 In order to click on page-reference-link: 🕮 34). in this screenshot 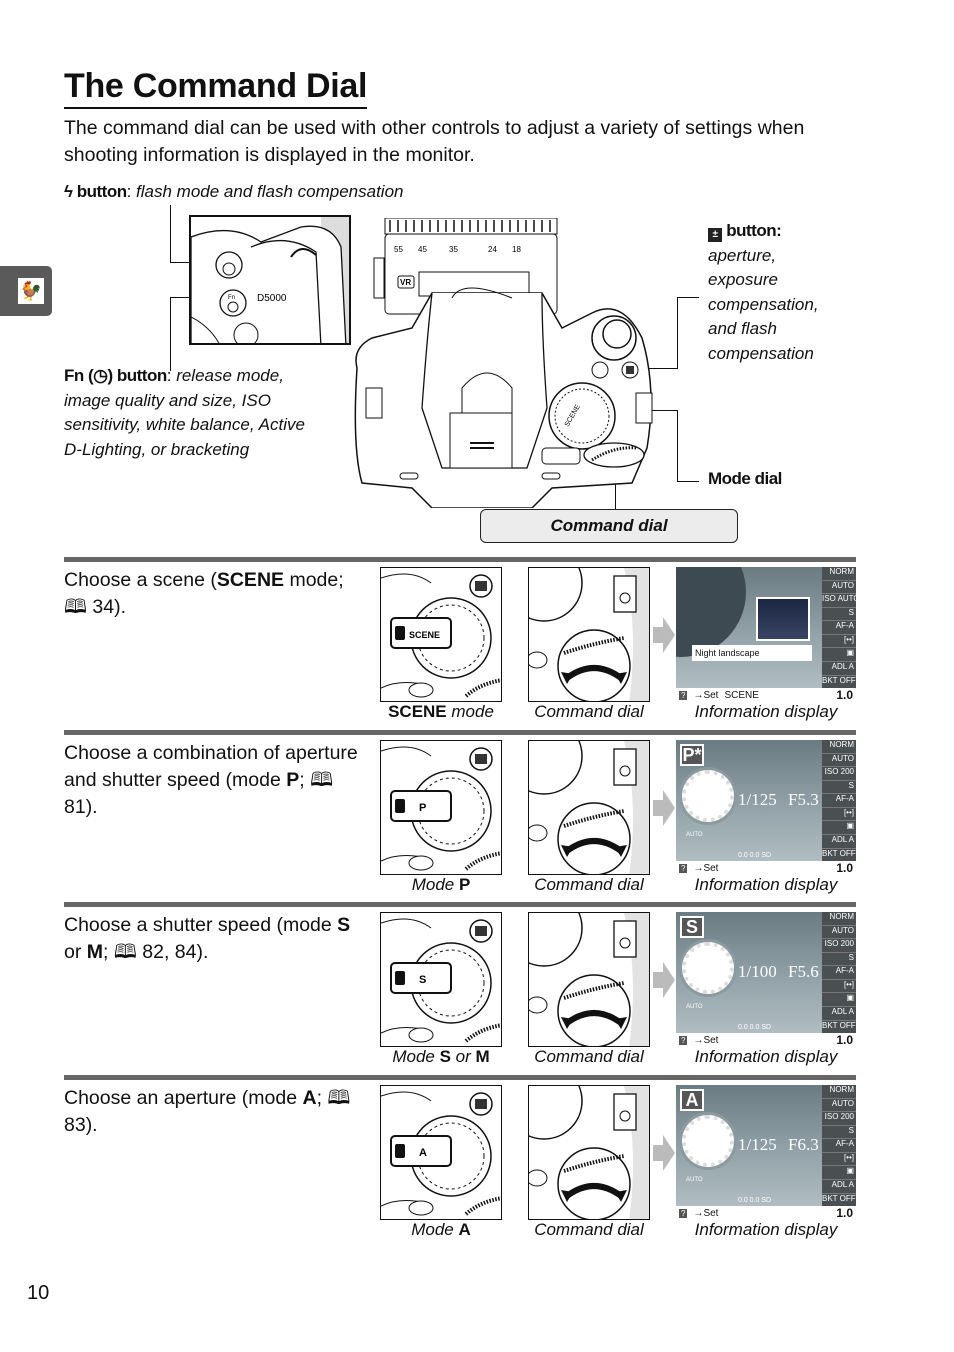, I will do `click(95, 607)`.